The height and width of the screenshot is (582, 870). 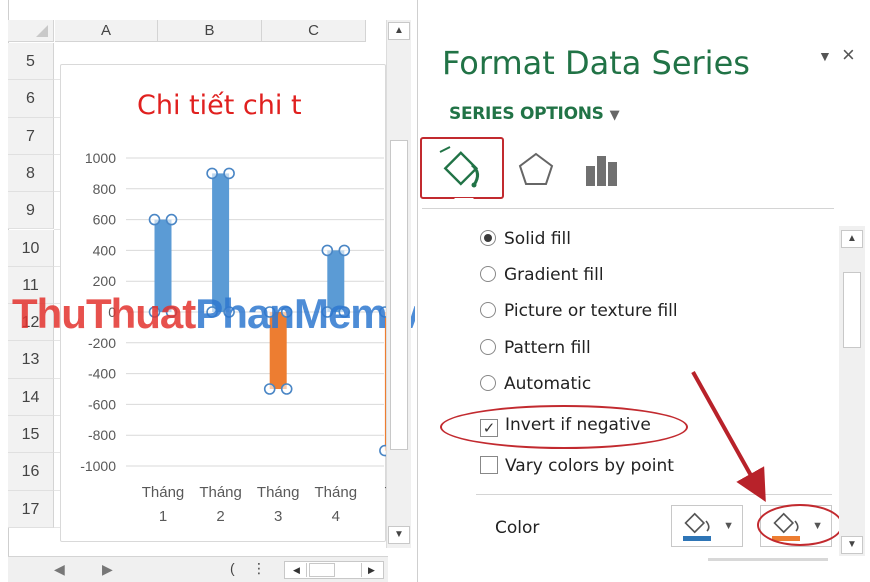 What do you see at coordinates (98, 466) in the screenshot?
I see `y-tick-label: -1000` at bounding box center [98, 466].